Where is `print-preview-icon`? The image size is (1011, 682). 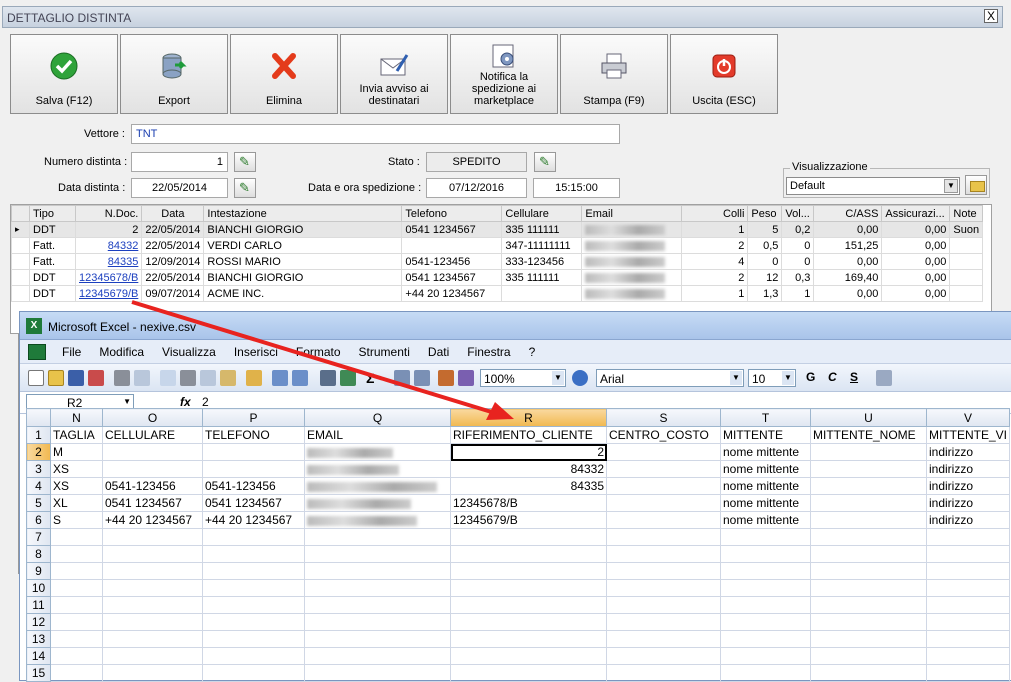
print-preview-icon is located at coordinates (142, 378).